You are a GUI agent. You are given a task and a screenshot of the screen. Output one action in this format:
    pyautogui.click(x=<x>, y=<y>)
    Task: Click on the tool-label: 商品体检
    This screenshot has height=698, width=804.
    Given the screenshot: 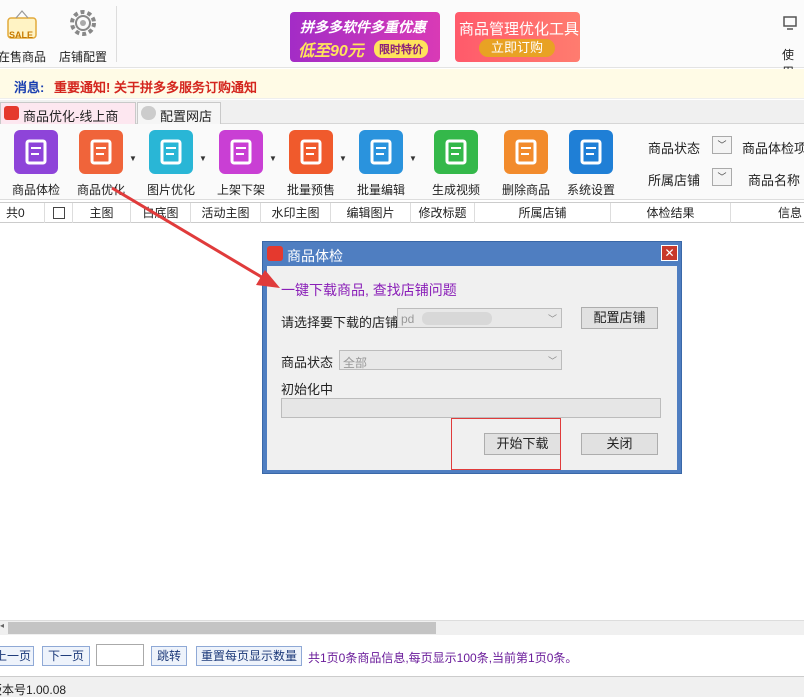 What is the action you would take?
    pyautogui.click(x=35, y=190)
    